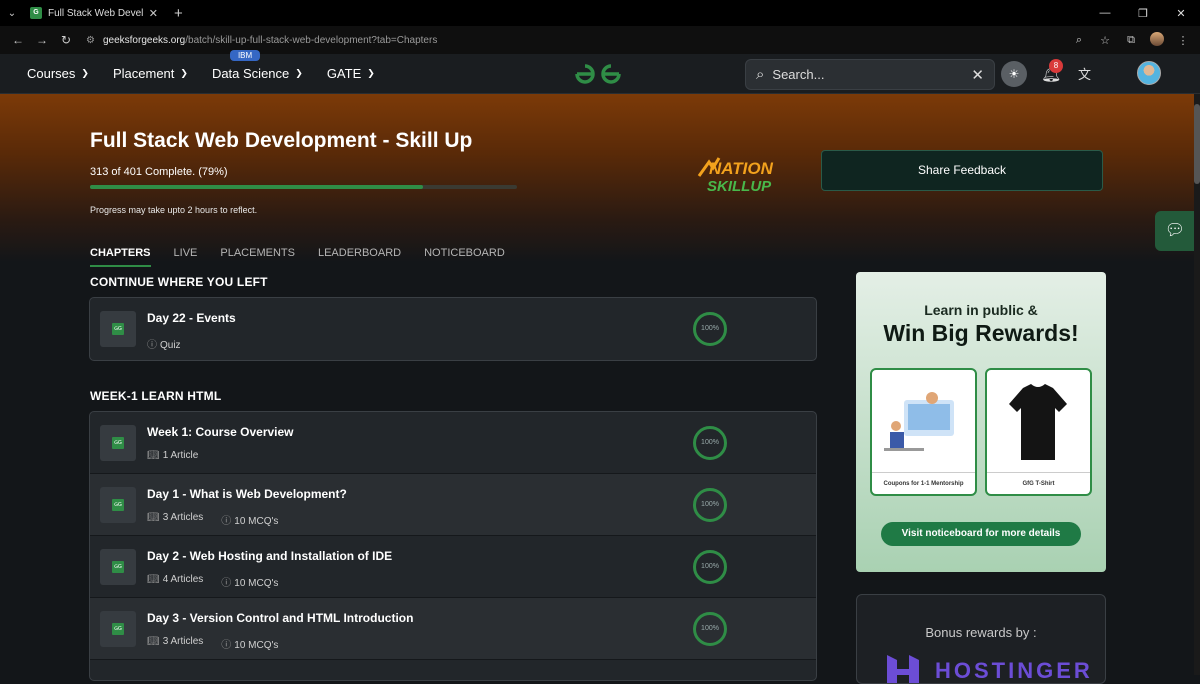 The width and height of the screenshot is (1200, 684). What do you see at coordinates (90, 40) in the screenshot?
I see `site-info-icon: ⚙` at bounding box center [90, 40].